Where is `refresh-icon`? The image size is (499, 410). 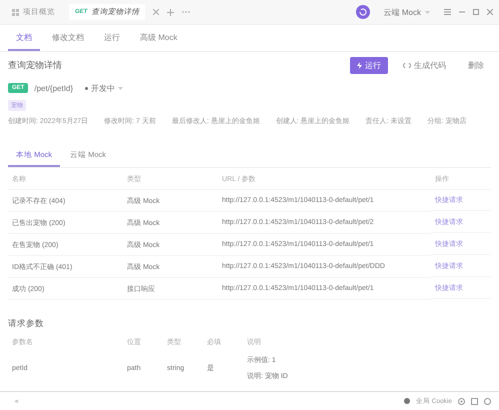 refresh-icon is located at coordinates (363, 12).